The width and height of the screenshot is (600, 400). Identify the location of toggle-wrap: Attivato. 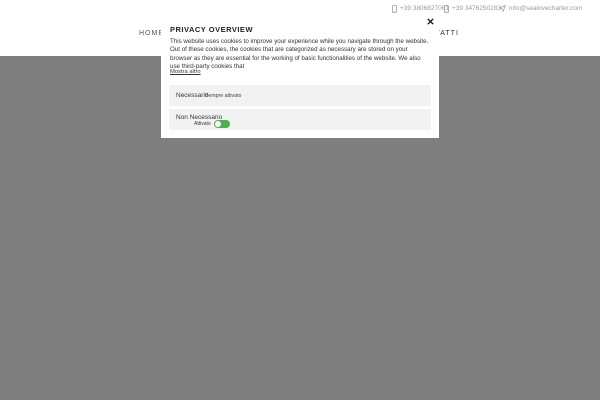
(212, 124).